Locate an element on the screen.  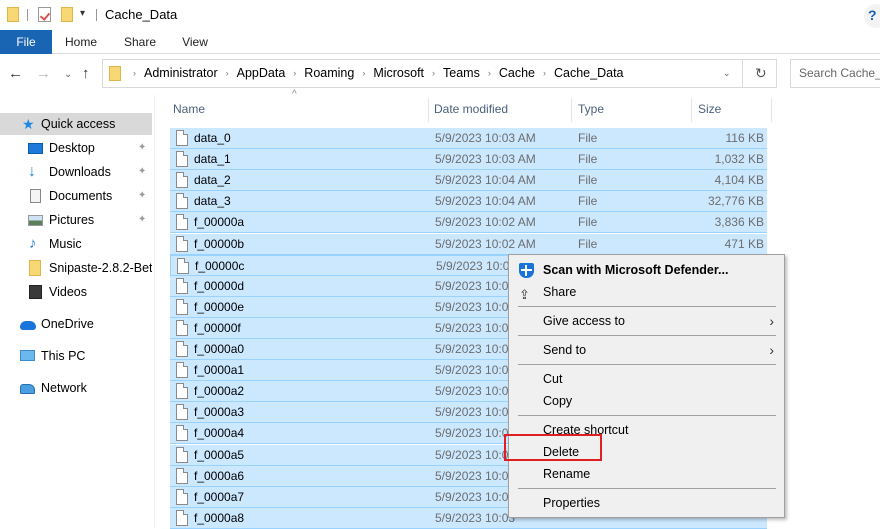
computer-icon is located at coordinates (27, 355).